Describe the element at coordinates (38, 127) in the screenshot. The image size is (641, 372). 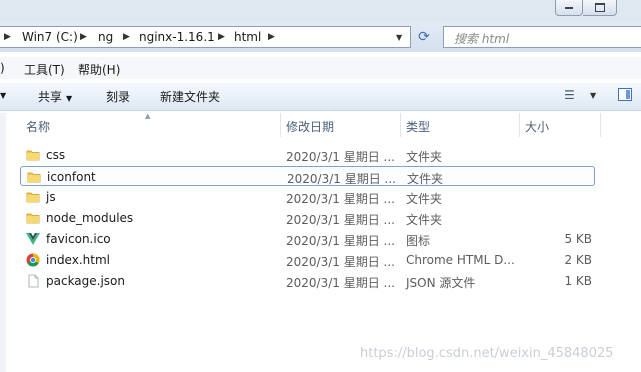
I see `column-header-name-label: 名称` at that location.